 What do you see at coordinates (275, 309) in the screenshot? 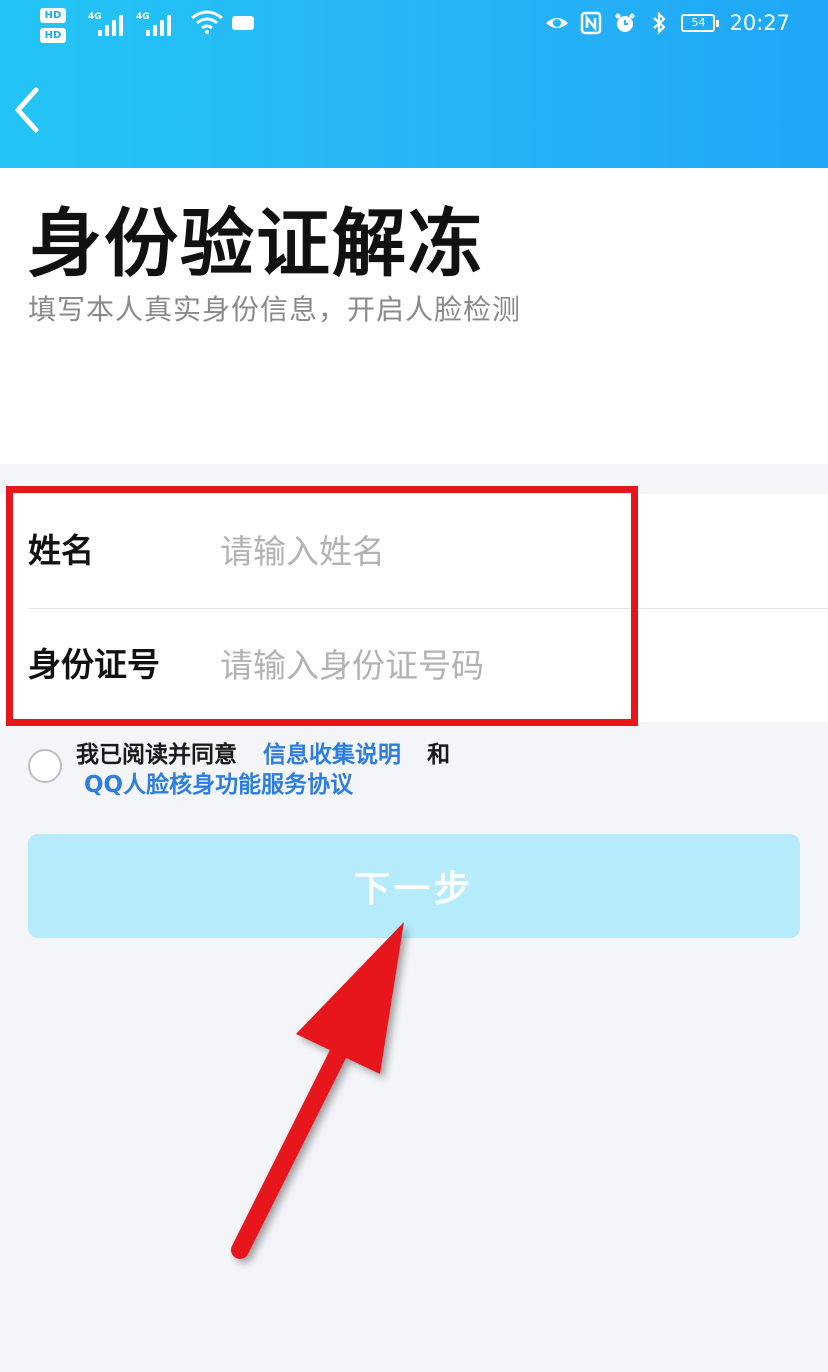
I see `page-subtitle: 填写本人真实身份信息，开启人脸检测` at bounding box center [275, 309].